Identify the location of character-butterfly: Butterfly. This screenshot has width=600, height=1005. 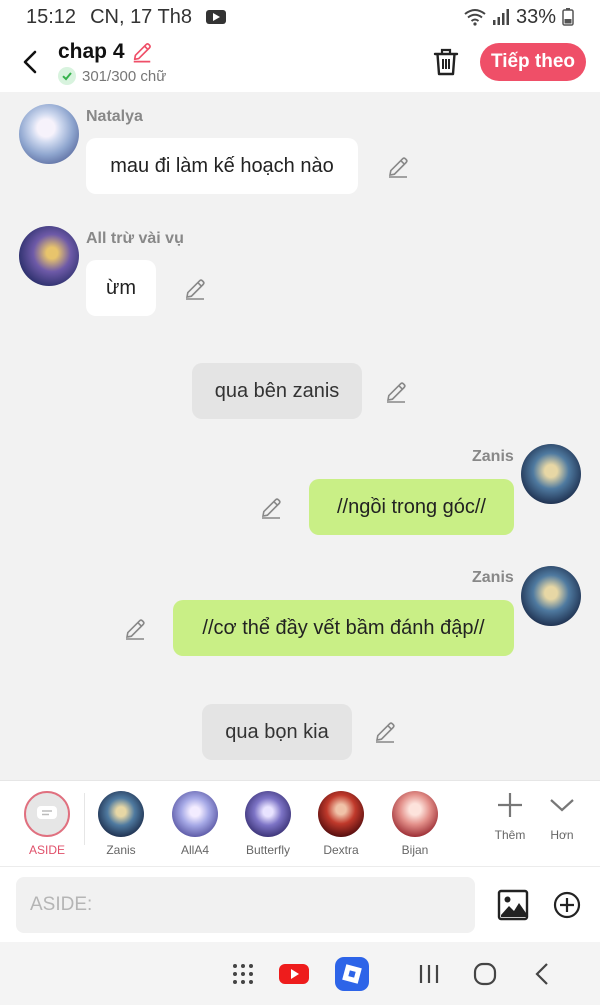
(268, 824).